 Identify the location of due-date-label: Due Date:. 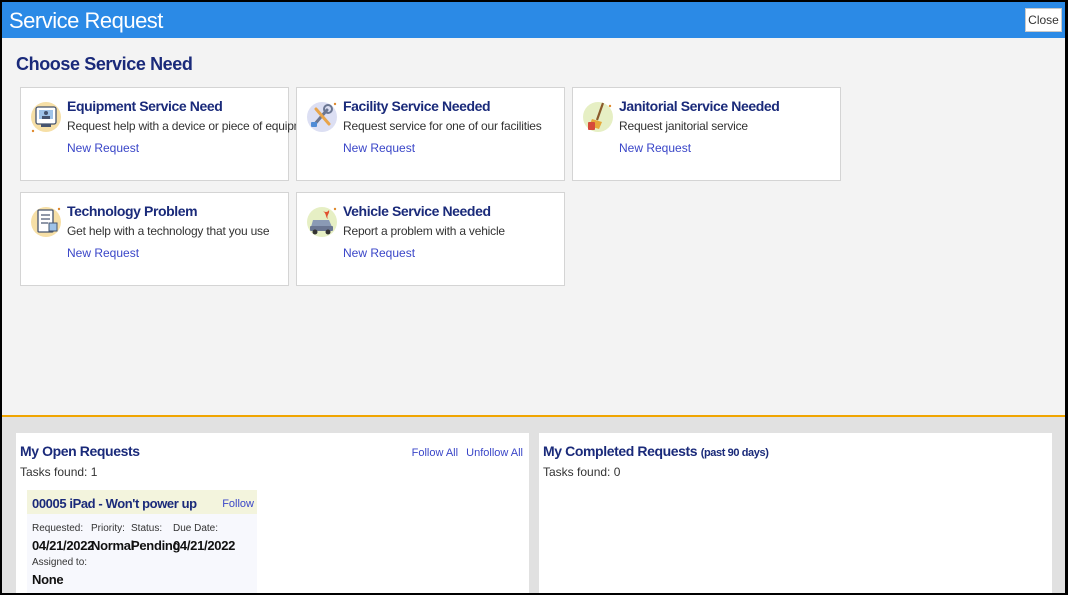
(196, 528).